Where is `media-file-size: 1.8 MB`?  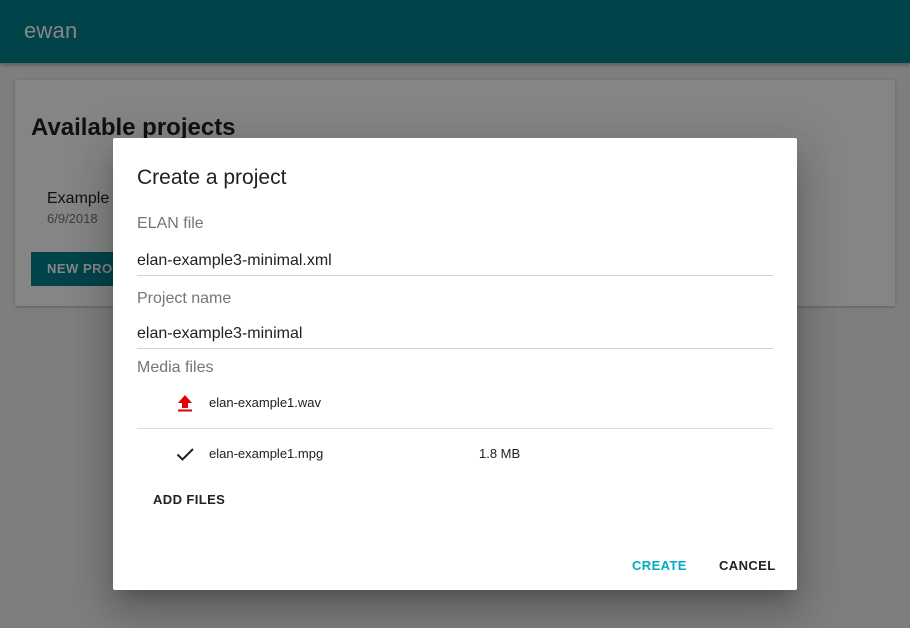
media-file-size: 1.8 MB is located at coordinates (500, 453).